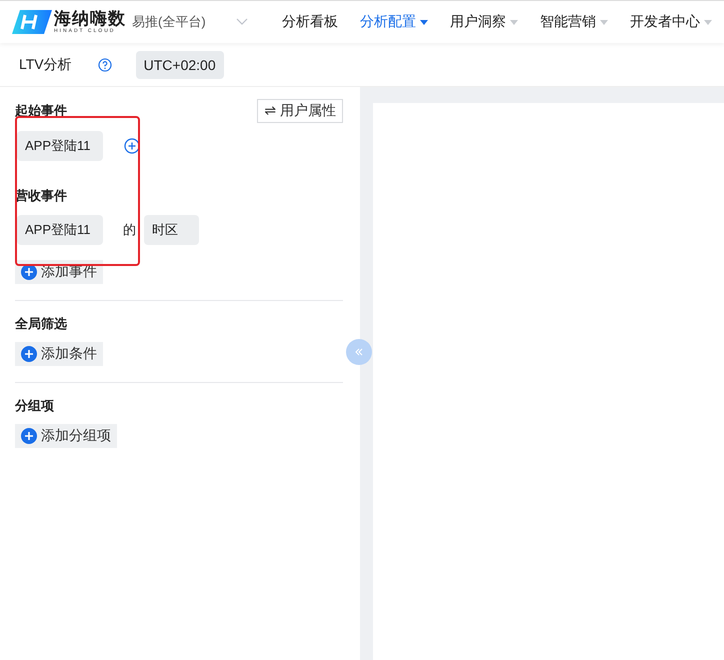 The height and width of the screenshot is (660, 724). What do you see at coordinates (105, 65) in the screenshot?
I see `help-icon` at bounding box center [105, 65].